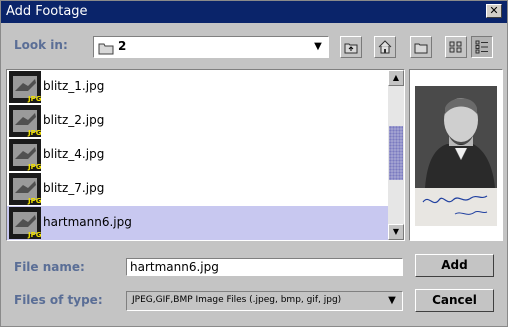  Describe the element at coordinates (494, 11) in the screenshot. I see `close-button: ✕` at that location.